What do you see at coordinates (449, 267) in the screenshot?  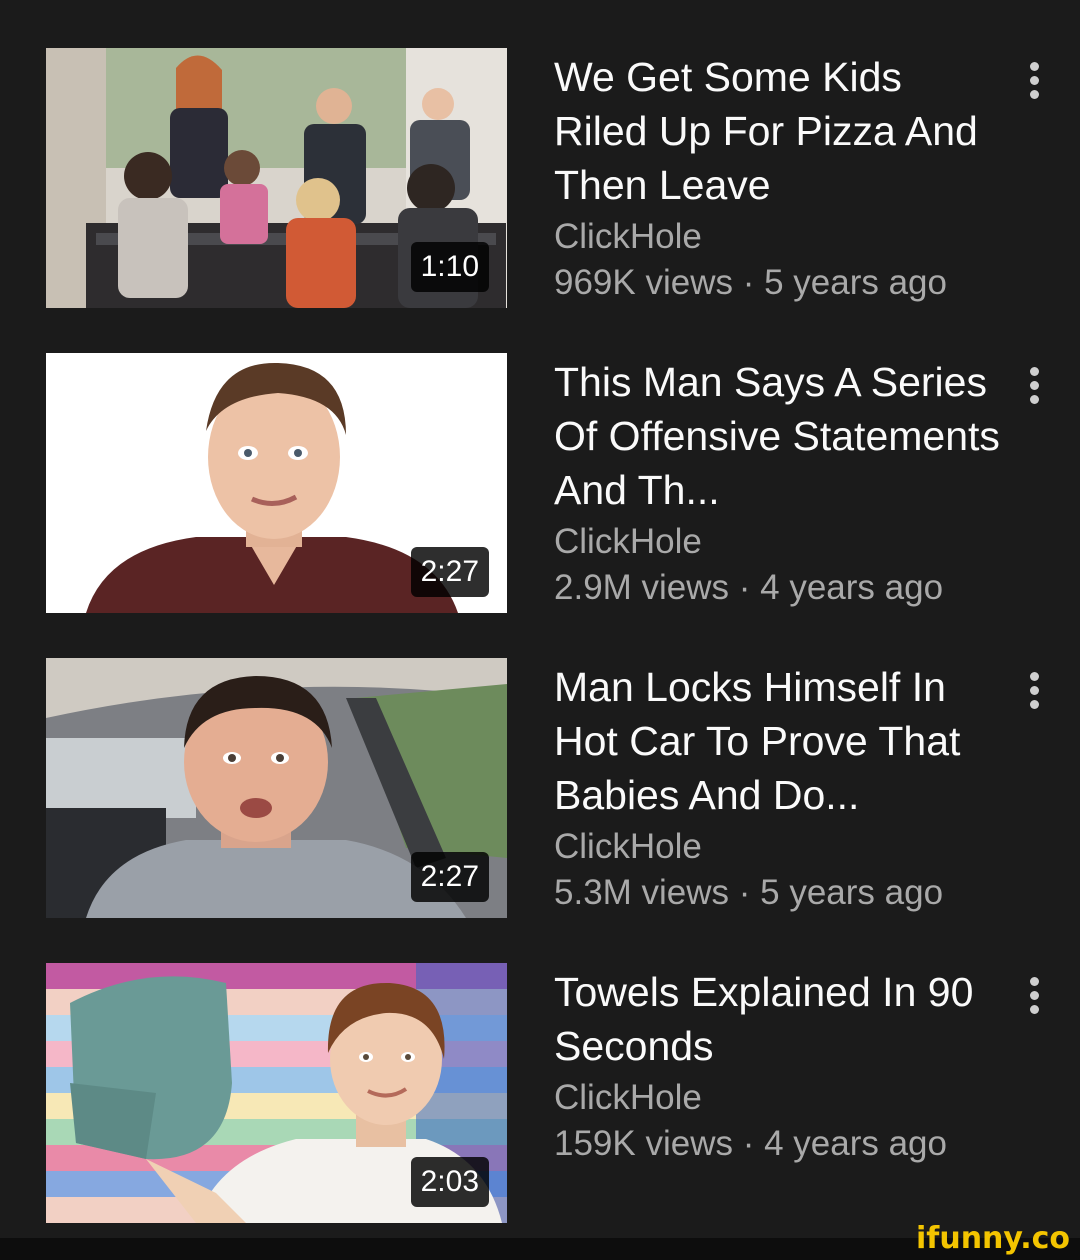 I see `duration-badge: 1:10` at bounding box center [449, 267].